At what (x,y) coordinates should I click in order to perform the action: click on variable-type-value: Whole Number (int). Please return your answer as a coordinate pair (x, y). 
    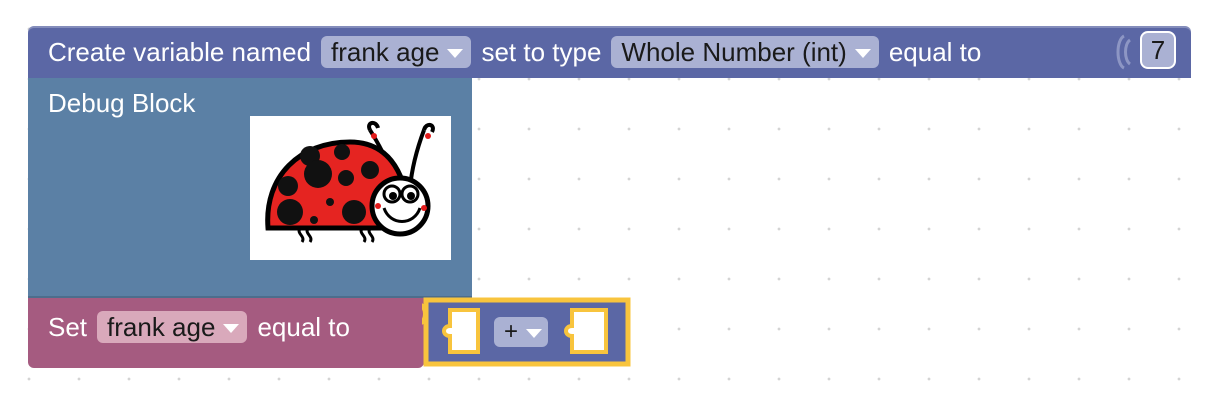
    Looking at the image, I should click on (734, 51).